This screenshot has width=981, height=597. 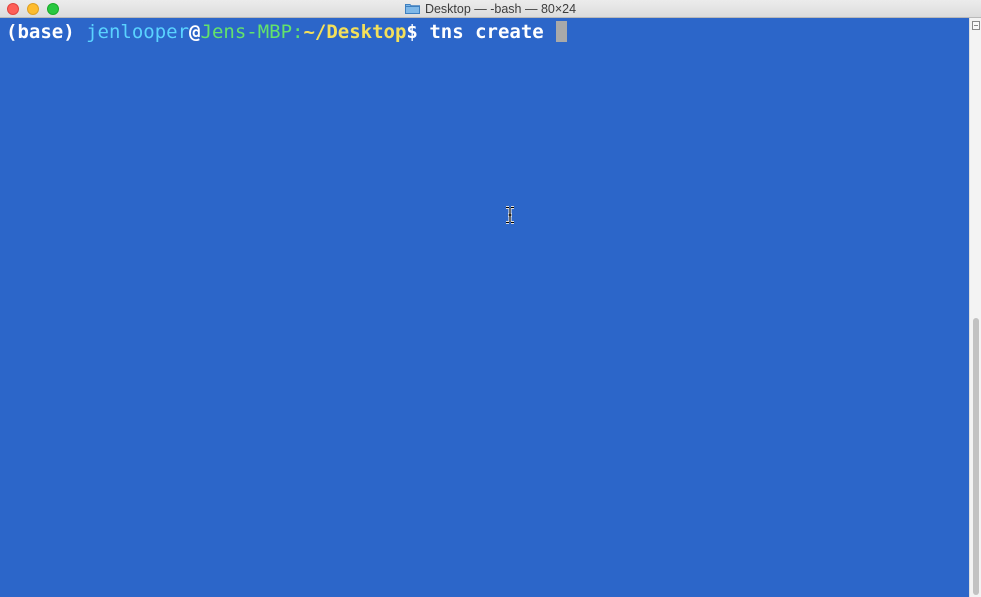 I want to click on prompt-user: jenlooper, so click(x=138, y=32).